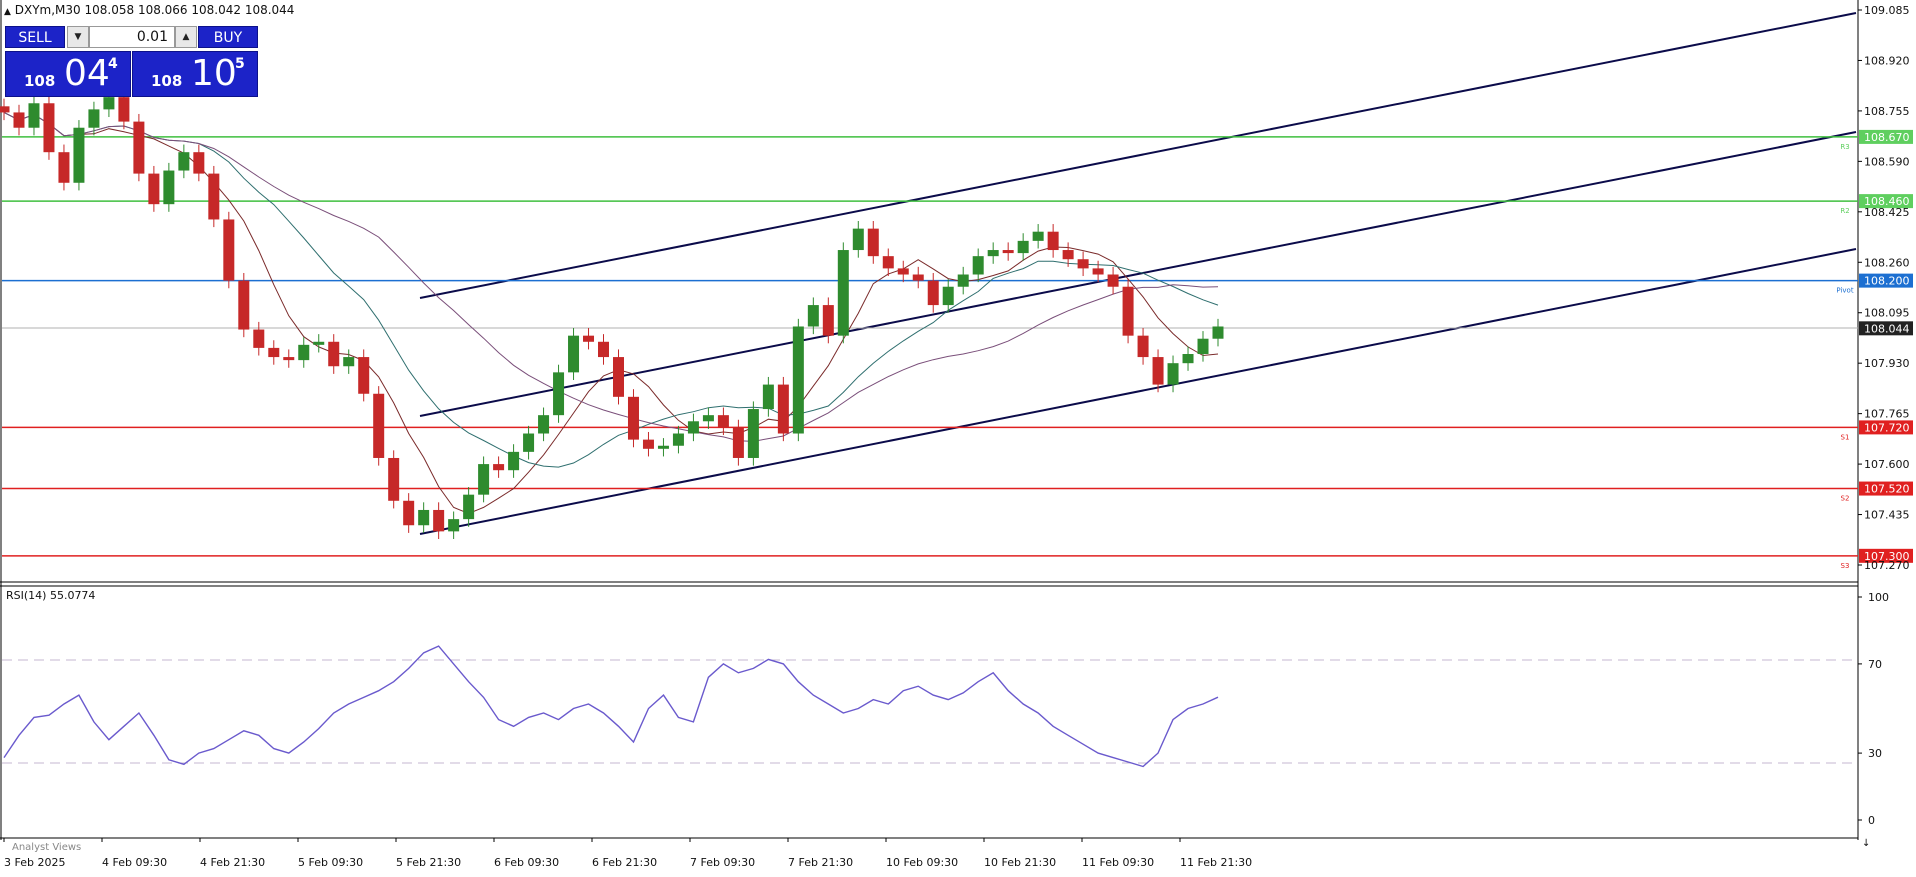 This screenshot has height=877, width=1916. I want to click on rsi-line, so click(611, 706).